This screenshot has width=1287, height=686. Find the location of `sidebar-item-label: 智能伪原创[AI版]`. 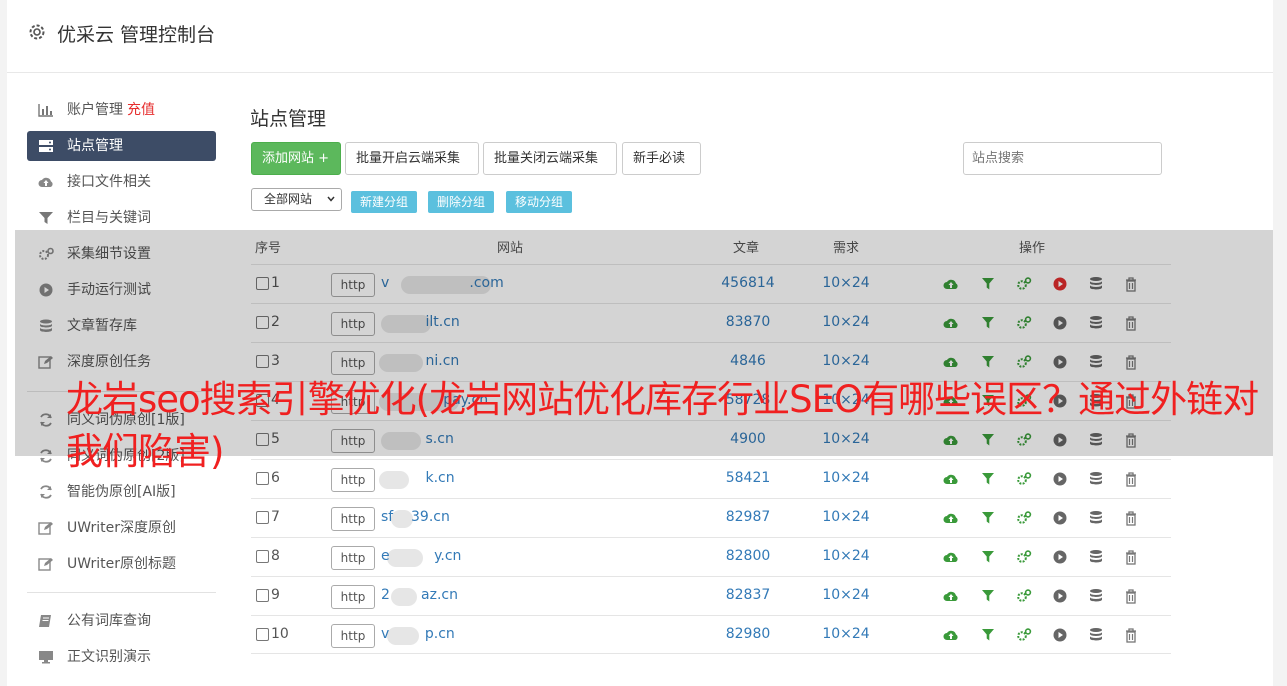

sidebar-item-label: 智能伪原创[AI版] is located at coordinates (121, 492).